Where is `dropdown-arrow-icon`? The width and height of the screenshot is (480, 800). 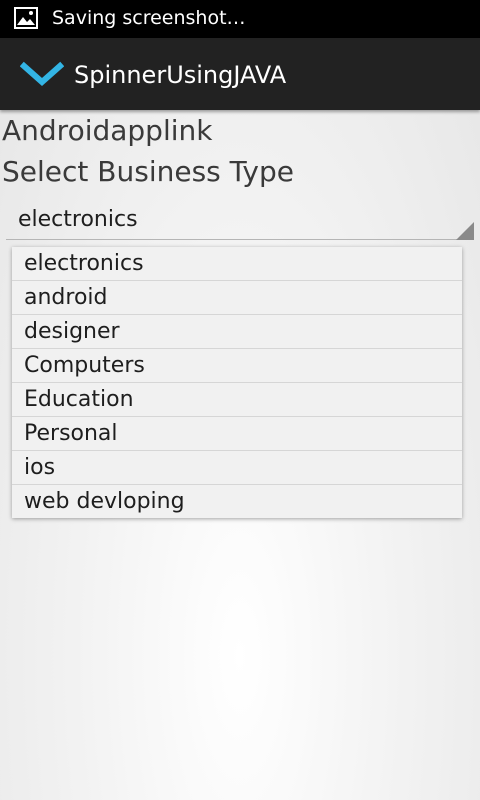 dropdown-arrow-icon is located at coordinates (465, 231).